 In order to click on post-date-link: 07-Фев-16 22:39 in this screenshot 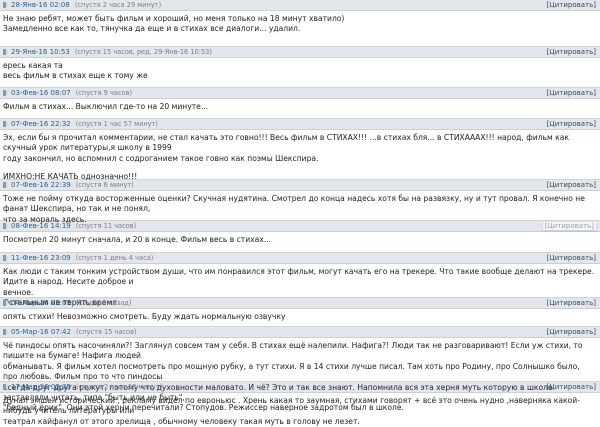, I will do `click(41, 185)`.